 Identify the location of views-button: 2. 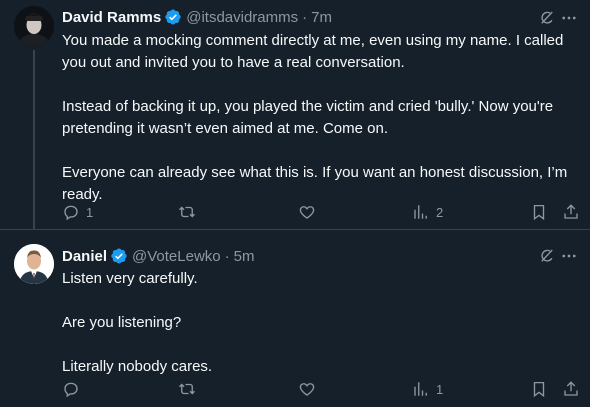
(427, 212).